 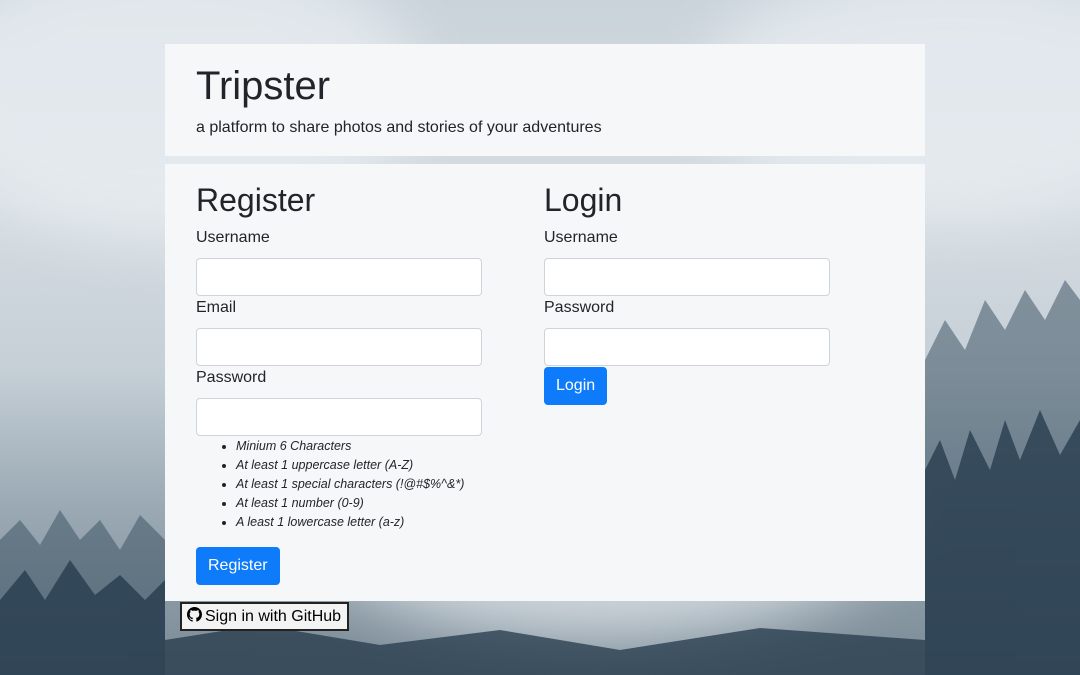 I want to click on register-button: Register, so click(x=238, y=566).